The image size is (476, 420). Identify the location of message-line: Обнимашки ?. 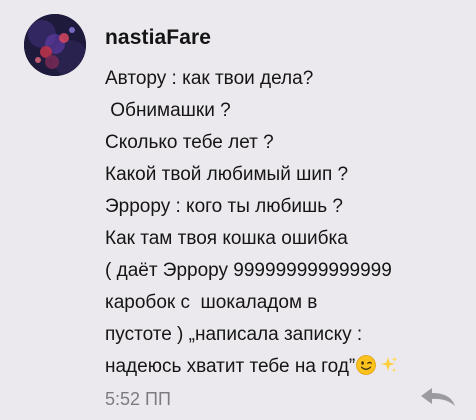
(168, 110).